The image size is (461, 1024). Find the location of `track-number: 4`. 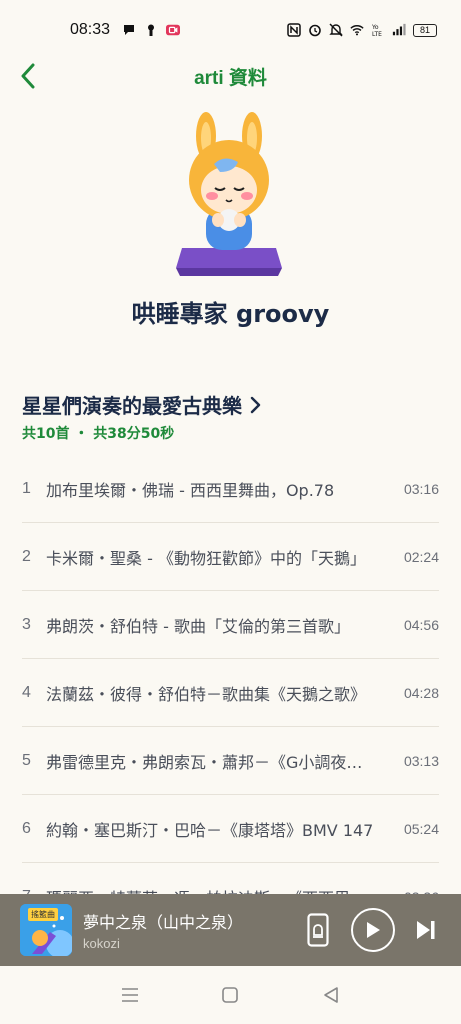

track-number: 4 is located at coordinates (26, 692).